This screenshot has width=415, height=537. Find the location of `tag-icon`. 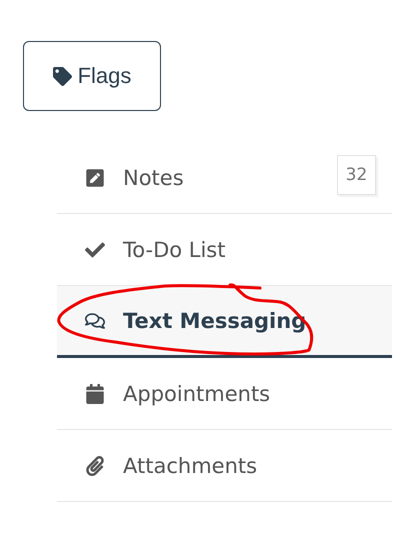

tag-icon is located at coordinates (62, 76).